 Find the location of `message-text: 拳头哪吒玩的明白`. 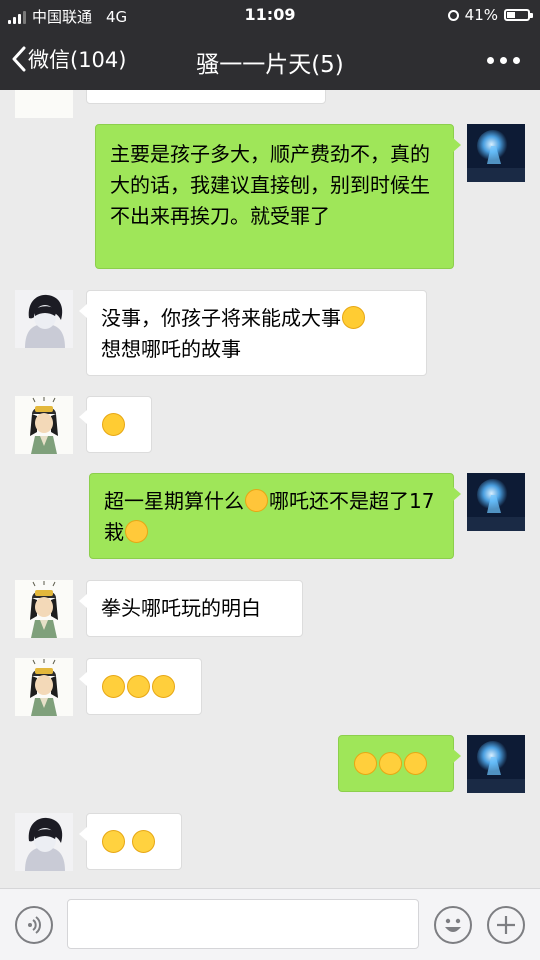

message-text: 拳头哪吒玩的明白 is located at coordinates (181, 608).